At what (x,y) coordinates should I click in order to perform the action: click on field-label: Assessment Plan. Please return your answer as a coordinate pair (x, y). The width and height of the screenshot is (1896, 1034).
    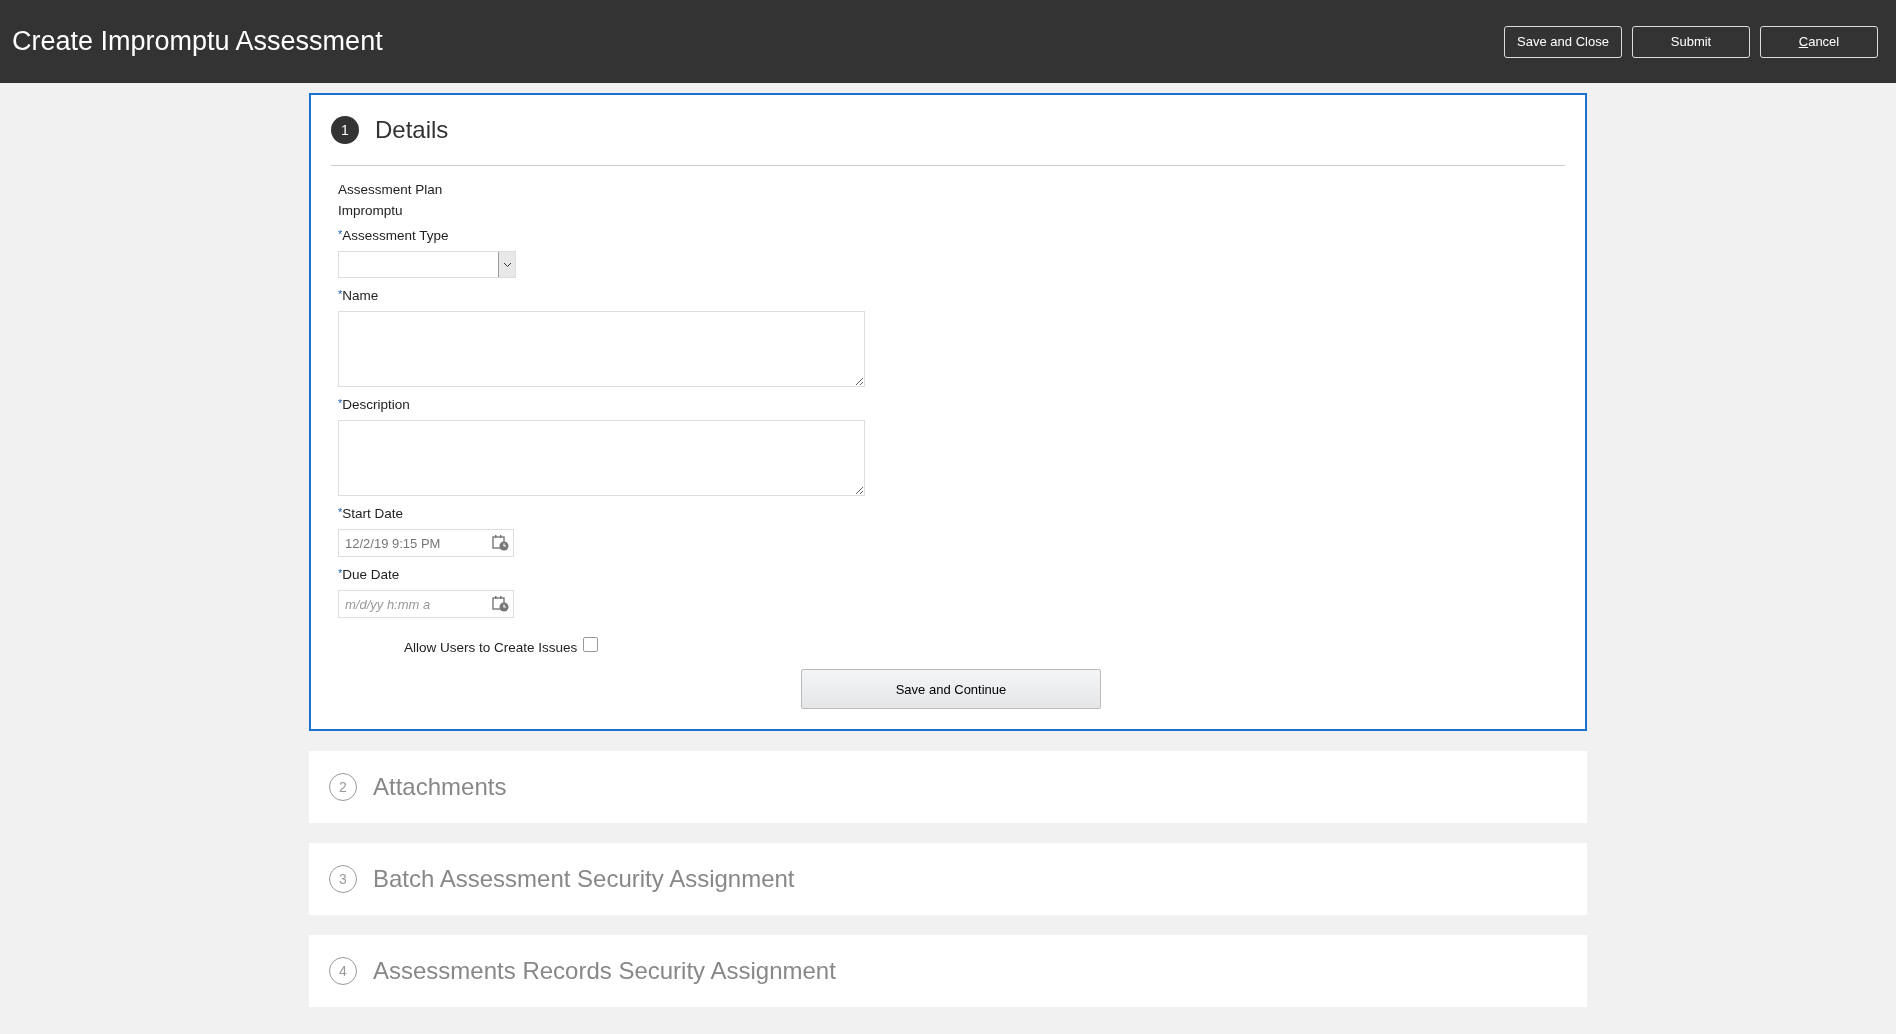
    Looking at the image, I should click on (391, 189).